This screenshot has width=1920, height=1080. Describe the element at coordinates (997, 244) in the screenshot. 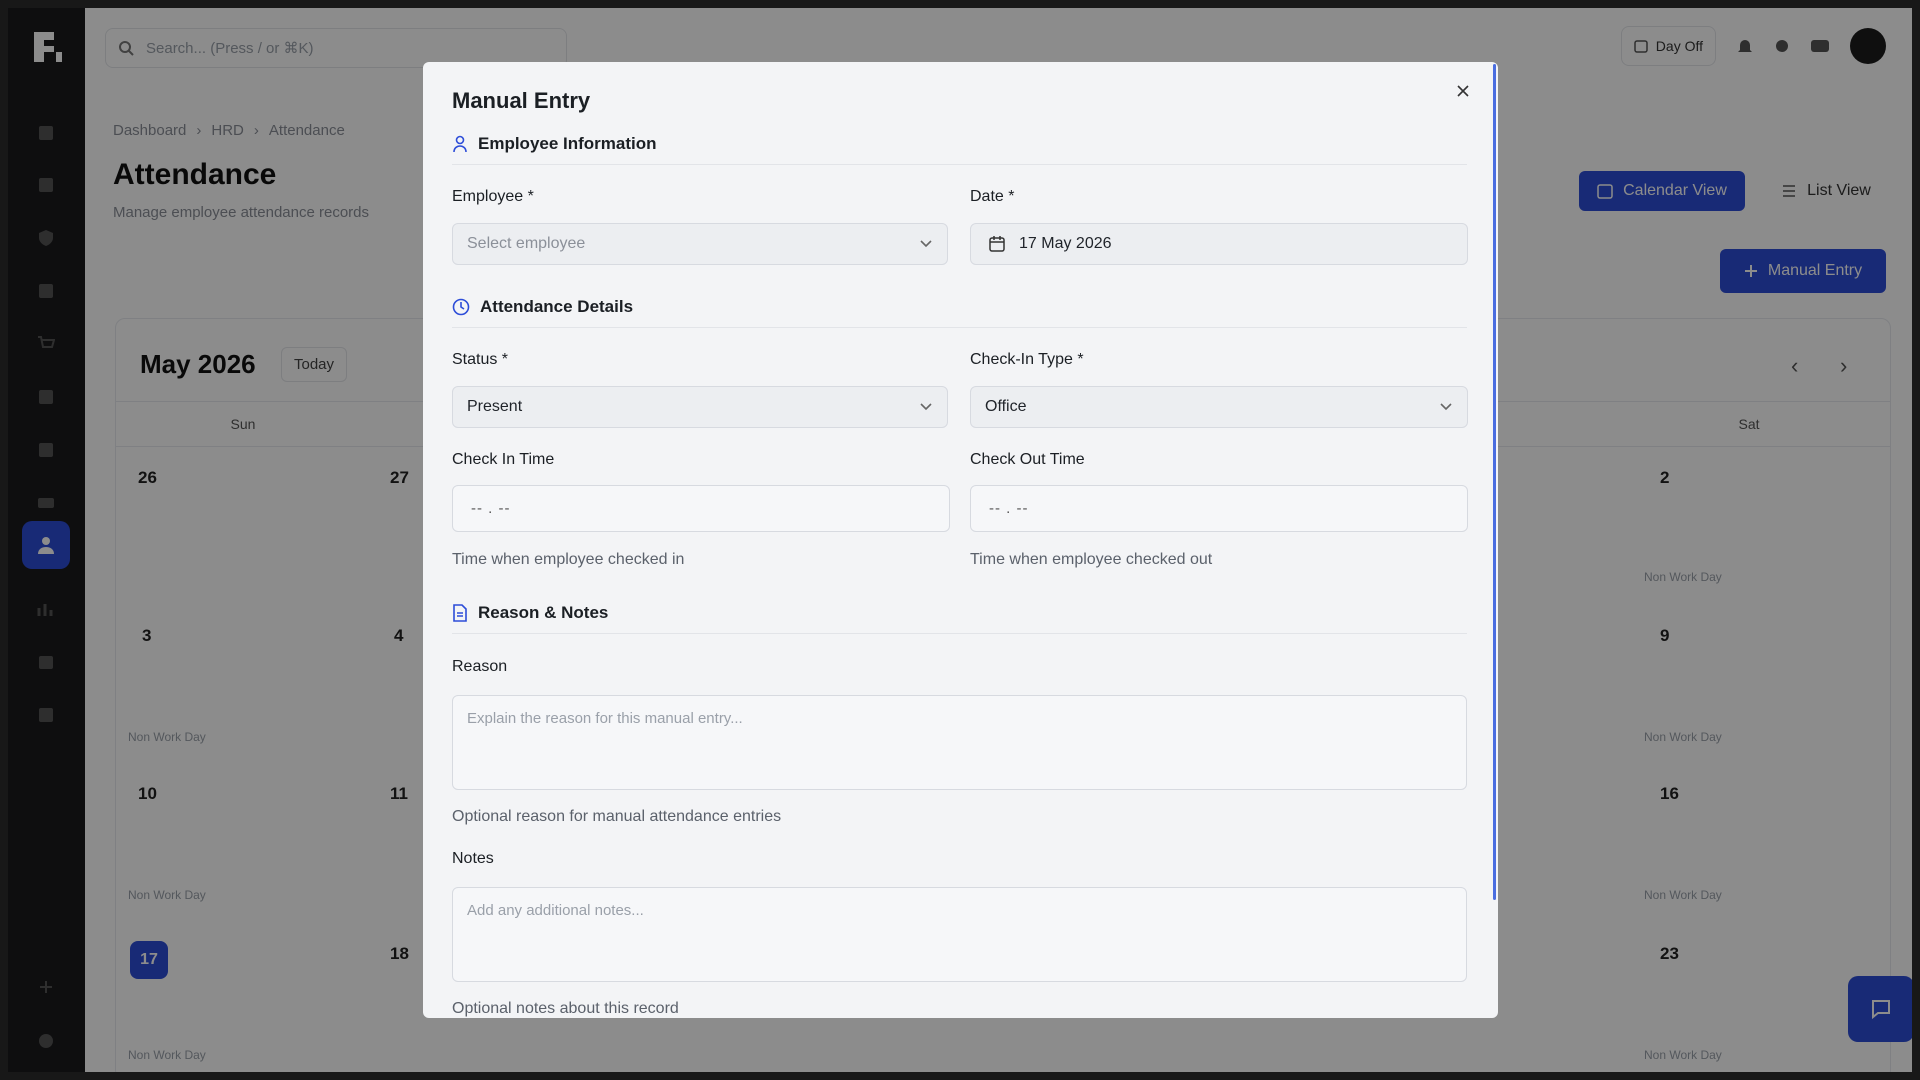

I see `calendar-icon` at that location.